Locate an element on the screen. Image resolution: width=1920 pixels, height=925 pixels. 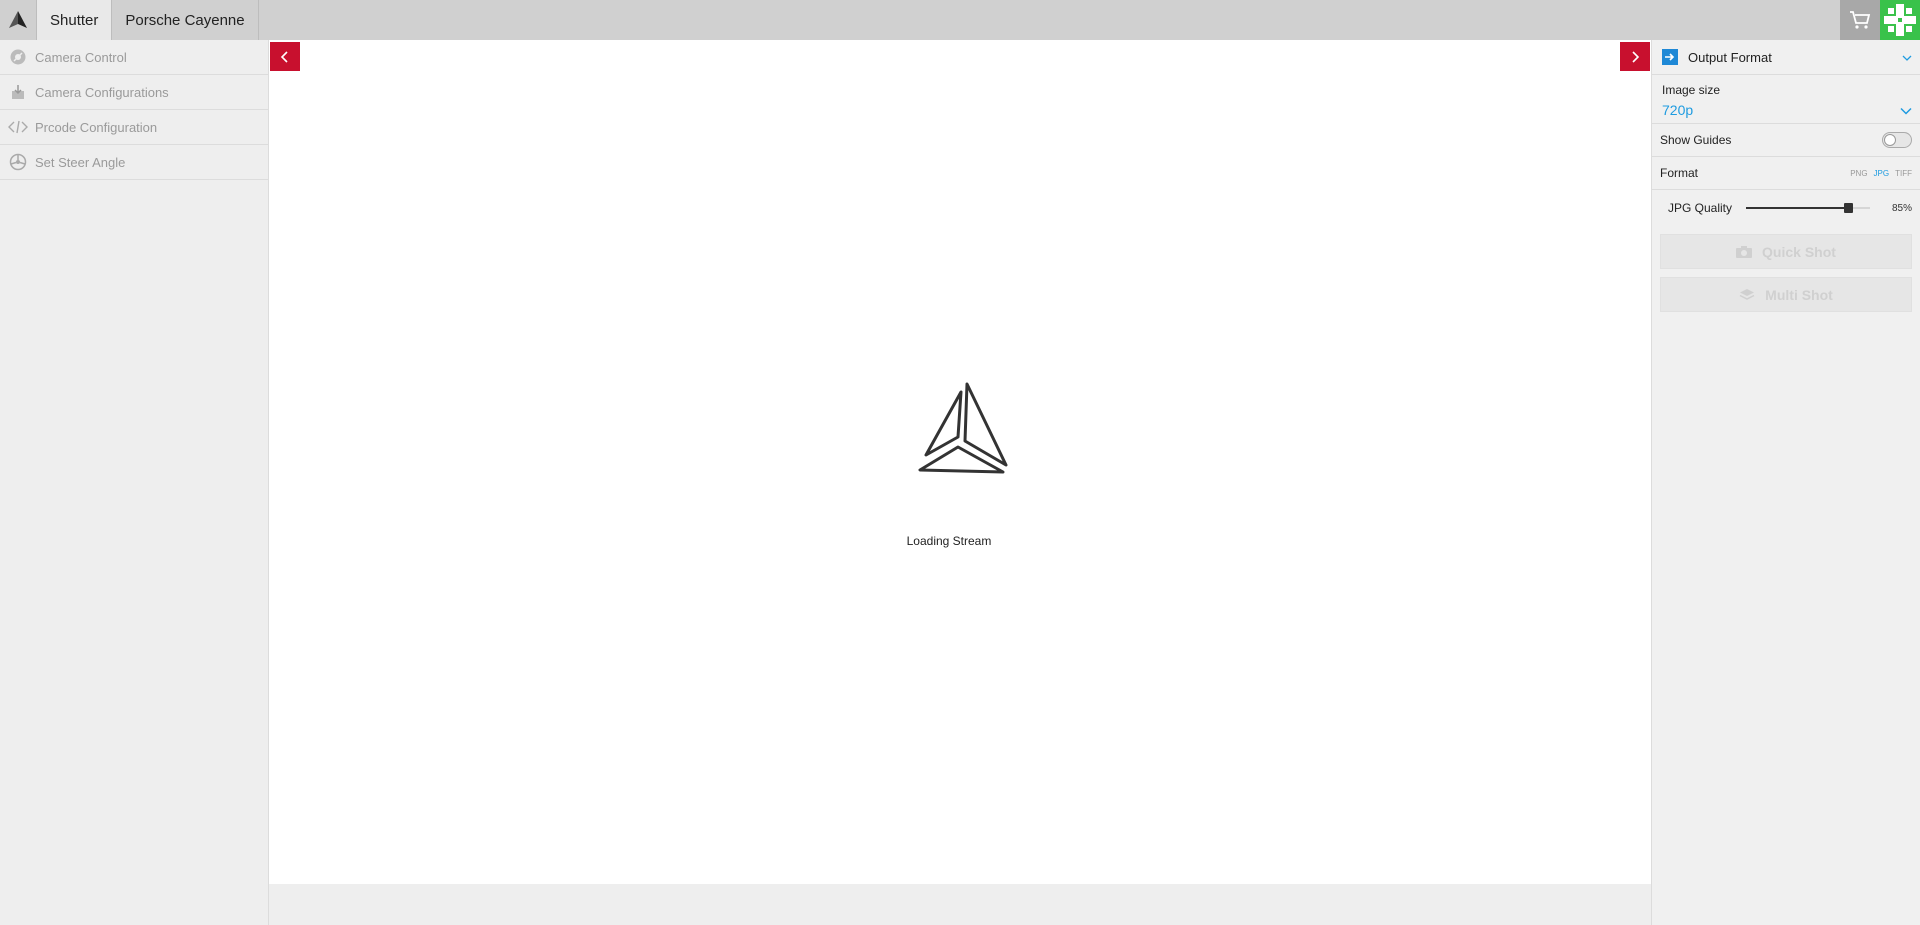
format-options: PNG JPG TIFF is located at coordinates (1881, 173).